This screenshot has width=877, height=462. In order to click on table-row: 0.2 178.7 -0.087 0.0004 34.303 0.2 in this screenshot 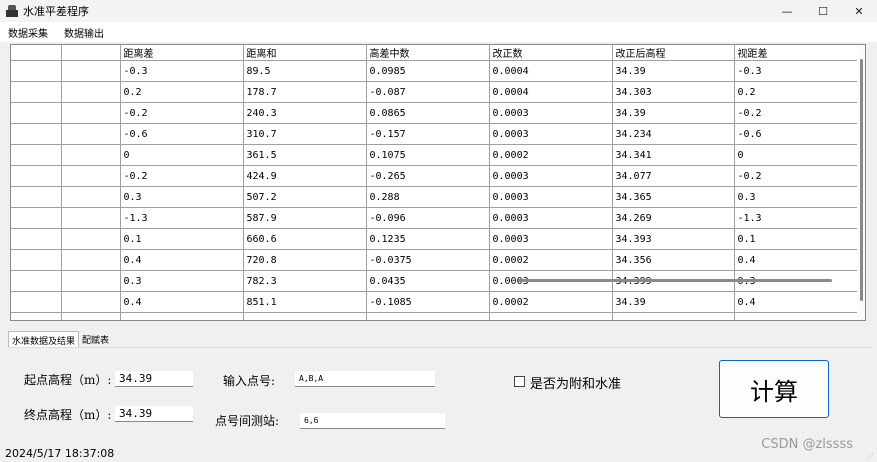, I will do `click(434, 92)`.